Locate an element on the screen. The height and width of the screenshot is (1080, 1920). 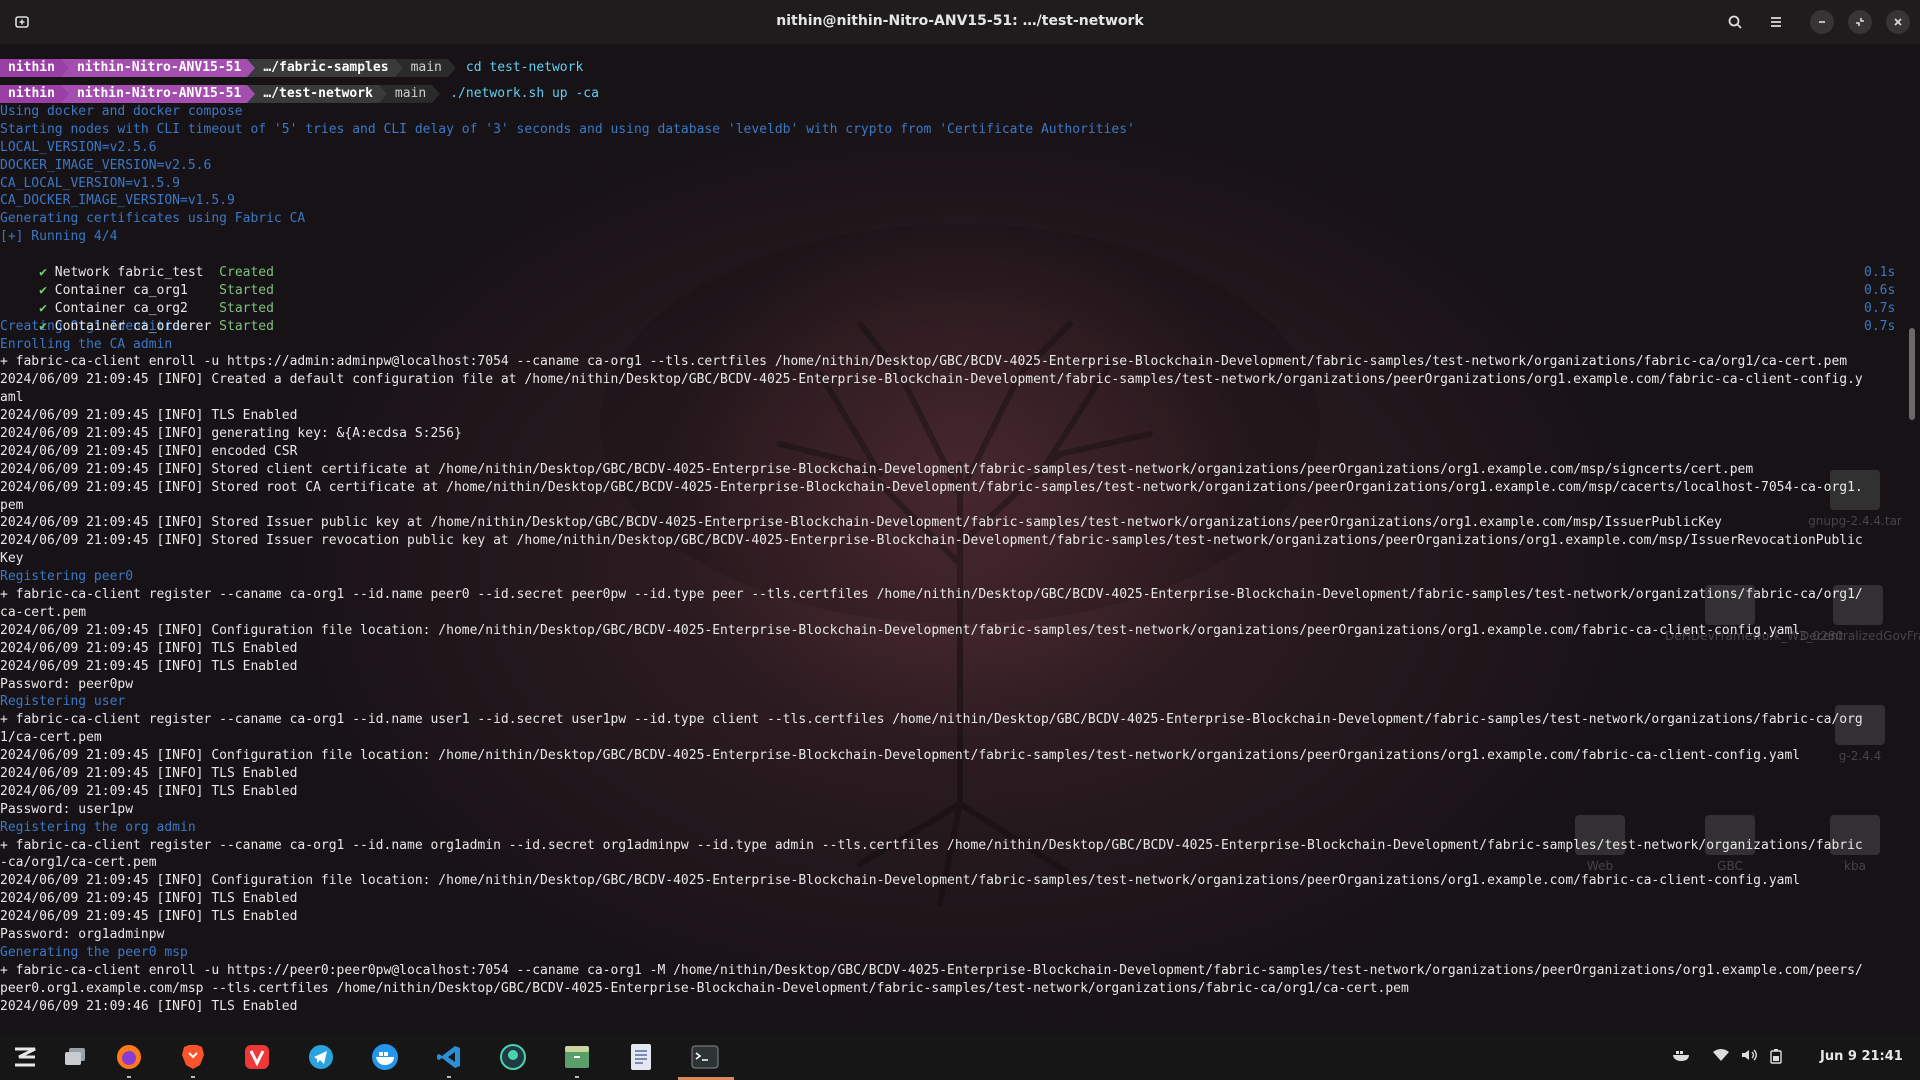
output-line: Registering user is located at coordinates (63, 702).